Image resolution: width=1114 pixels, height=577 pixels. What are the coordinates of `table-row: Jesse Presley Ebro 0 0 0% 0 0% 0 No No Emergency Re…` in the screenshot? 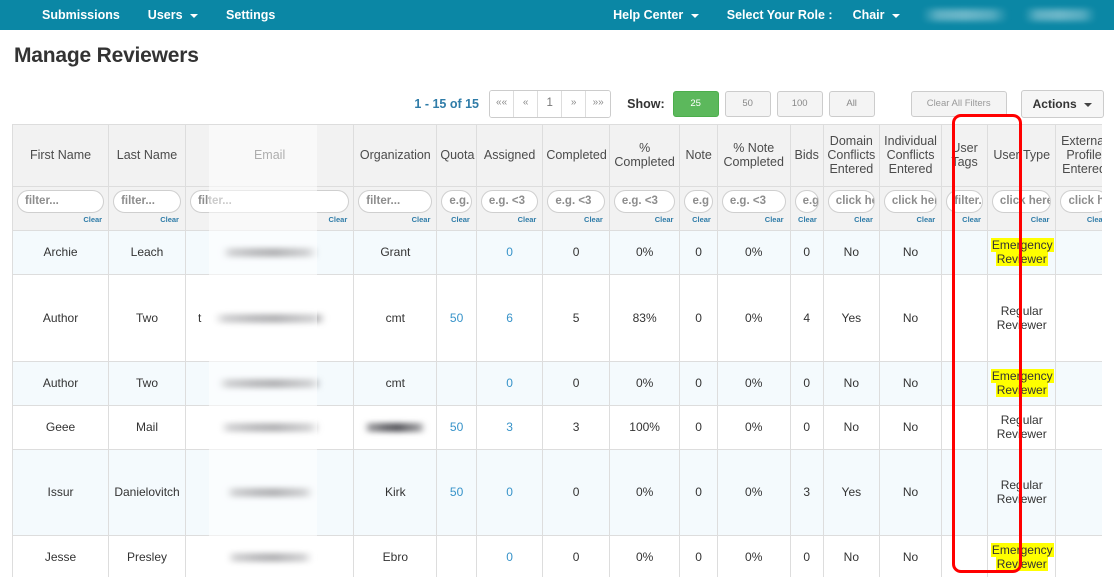 It's located at (557, 556).